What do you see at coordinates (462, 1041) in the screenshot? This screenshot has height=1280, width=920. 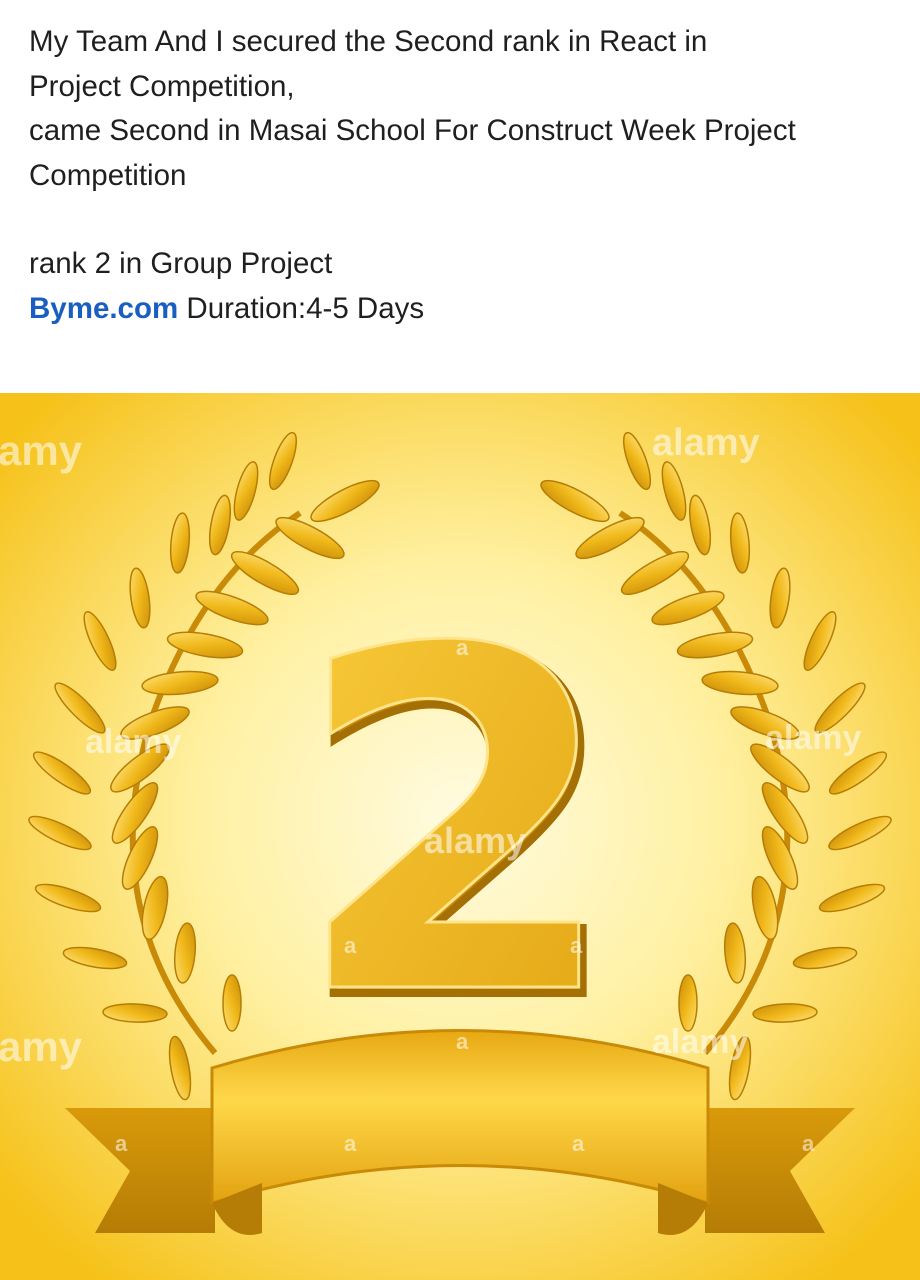 I see `watermark-letter-4: a` at bounding box center [462, 1041].